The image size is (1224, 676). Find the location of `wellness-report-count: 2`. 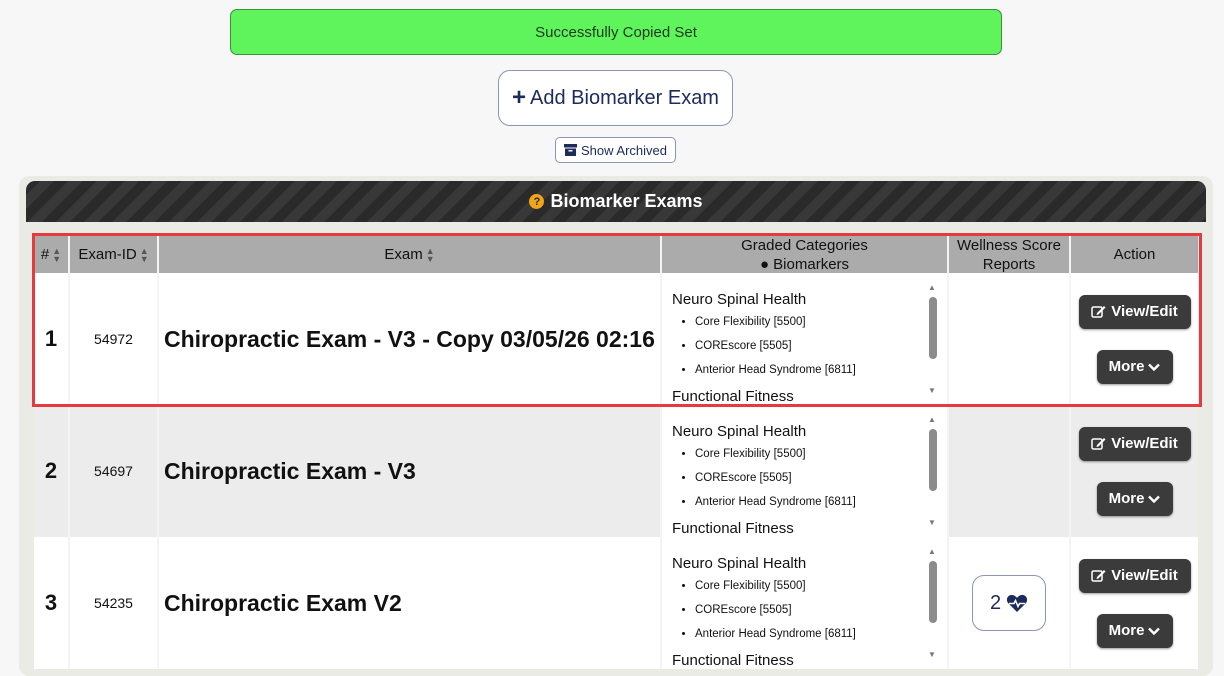

wellness-report-count: 2 is located at coordinates (995, 602).